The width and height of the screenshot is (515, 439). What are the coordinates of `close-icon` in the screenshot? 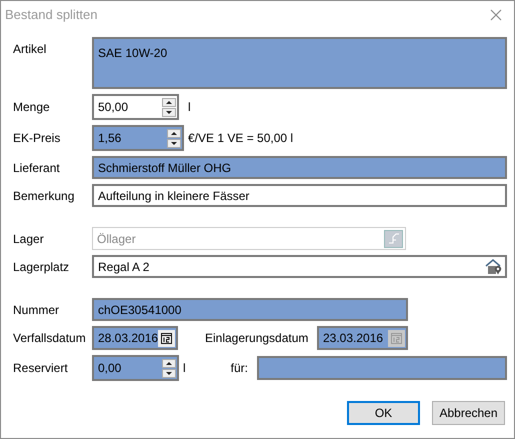 It's located at (496, 15).